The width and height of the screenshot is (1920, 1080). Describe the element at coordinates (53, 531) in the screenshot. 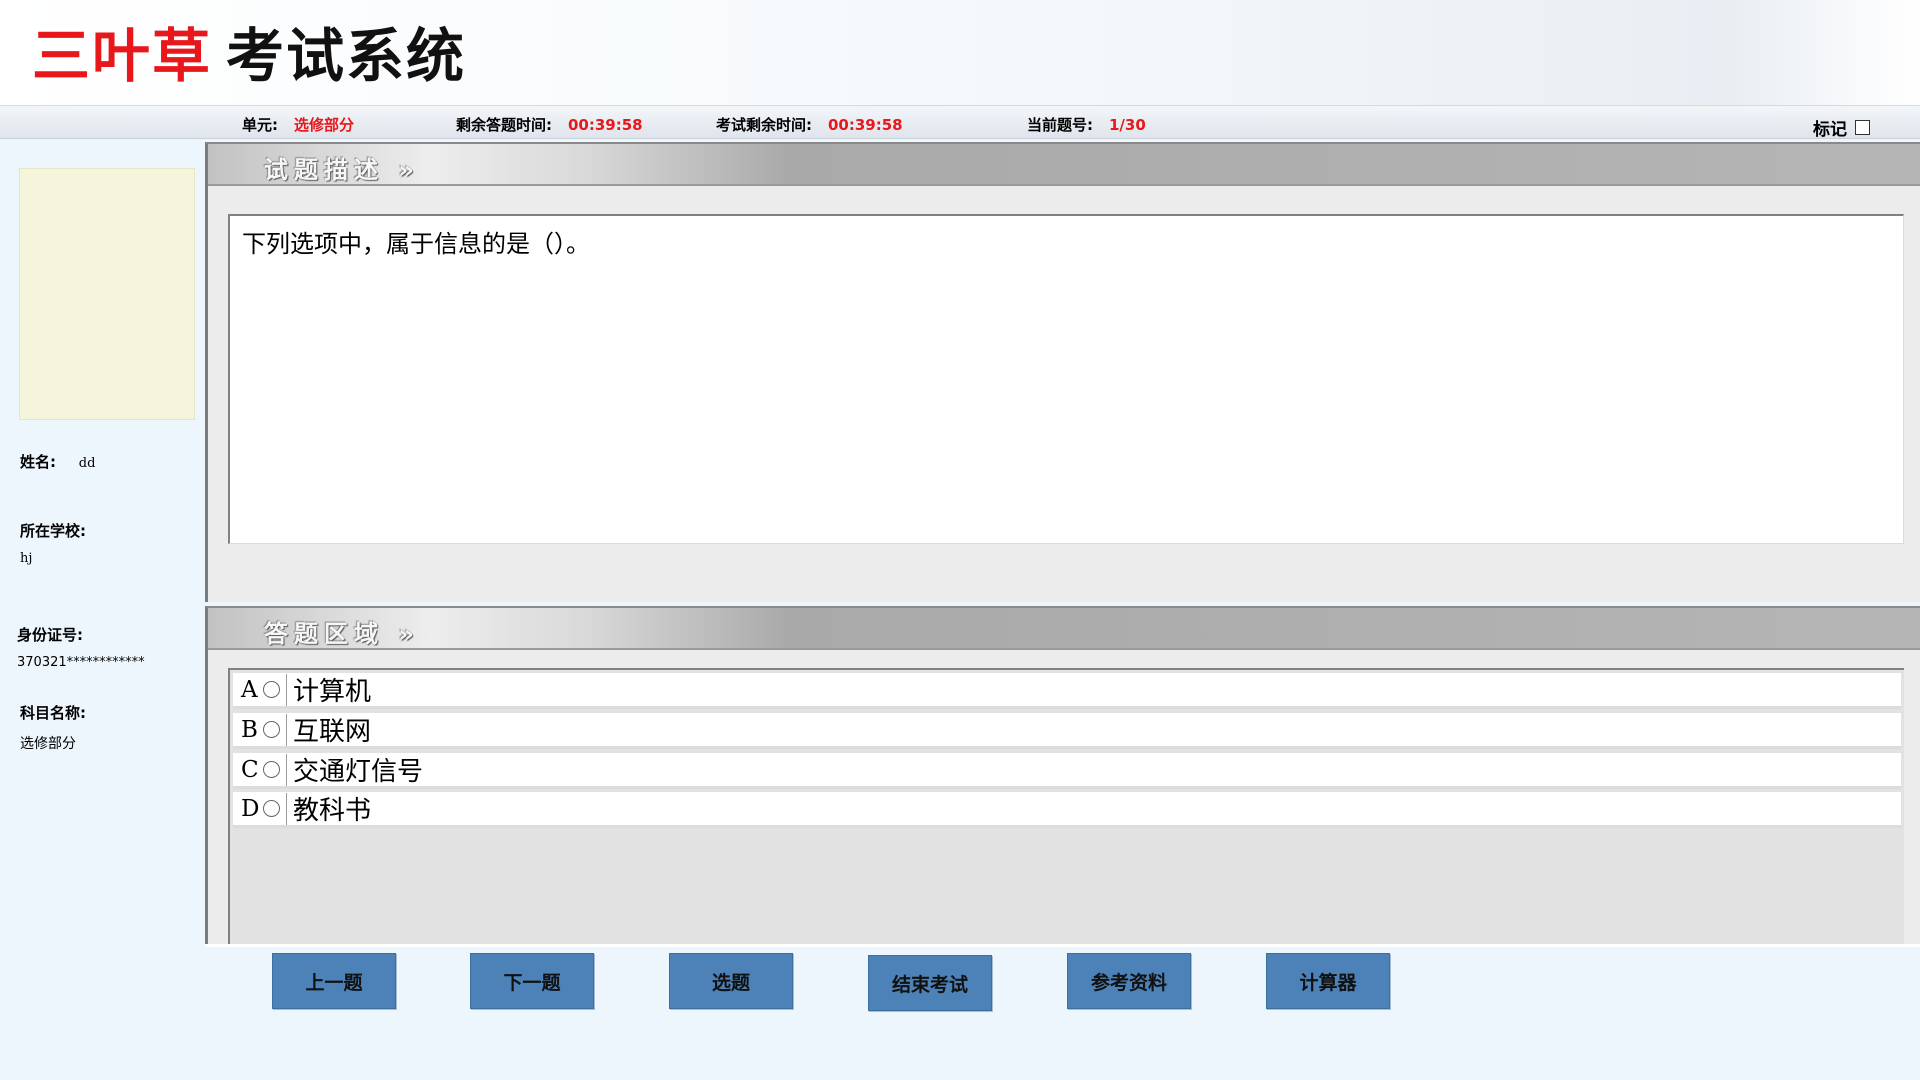

I see `school-label: 所在学校:` at that location.